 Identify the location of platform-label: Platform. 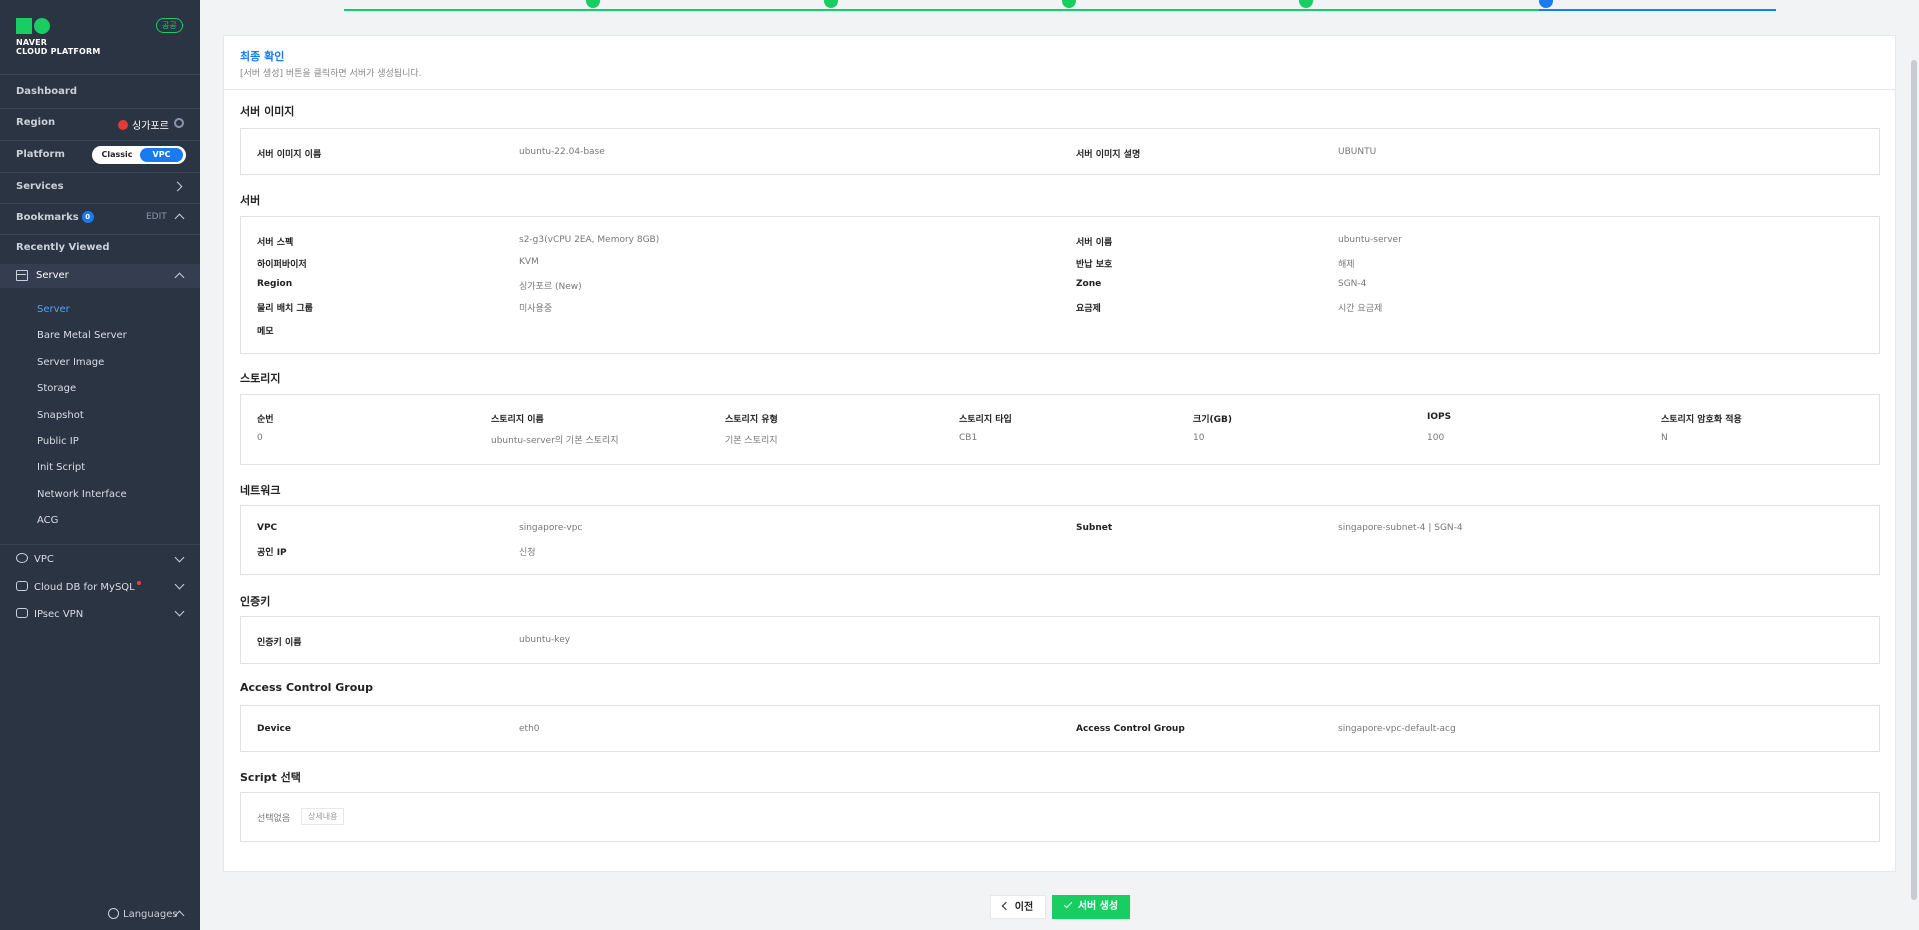
(40, 154).